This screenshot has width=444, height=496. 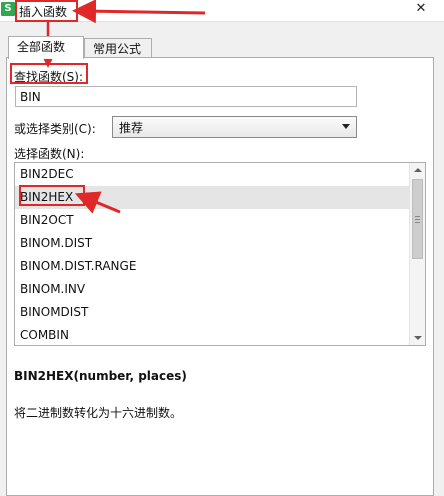 What do you see at coordinates (131, 128) in the screenshot?
I see `category-selected-value: 推荐` at bounding box center [131, 128].